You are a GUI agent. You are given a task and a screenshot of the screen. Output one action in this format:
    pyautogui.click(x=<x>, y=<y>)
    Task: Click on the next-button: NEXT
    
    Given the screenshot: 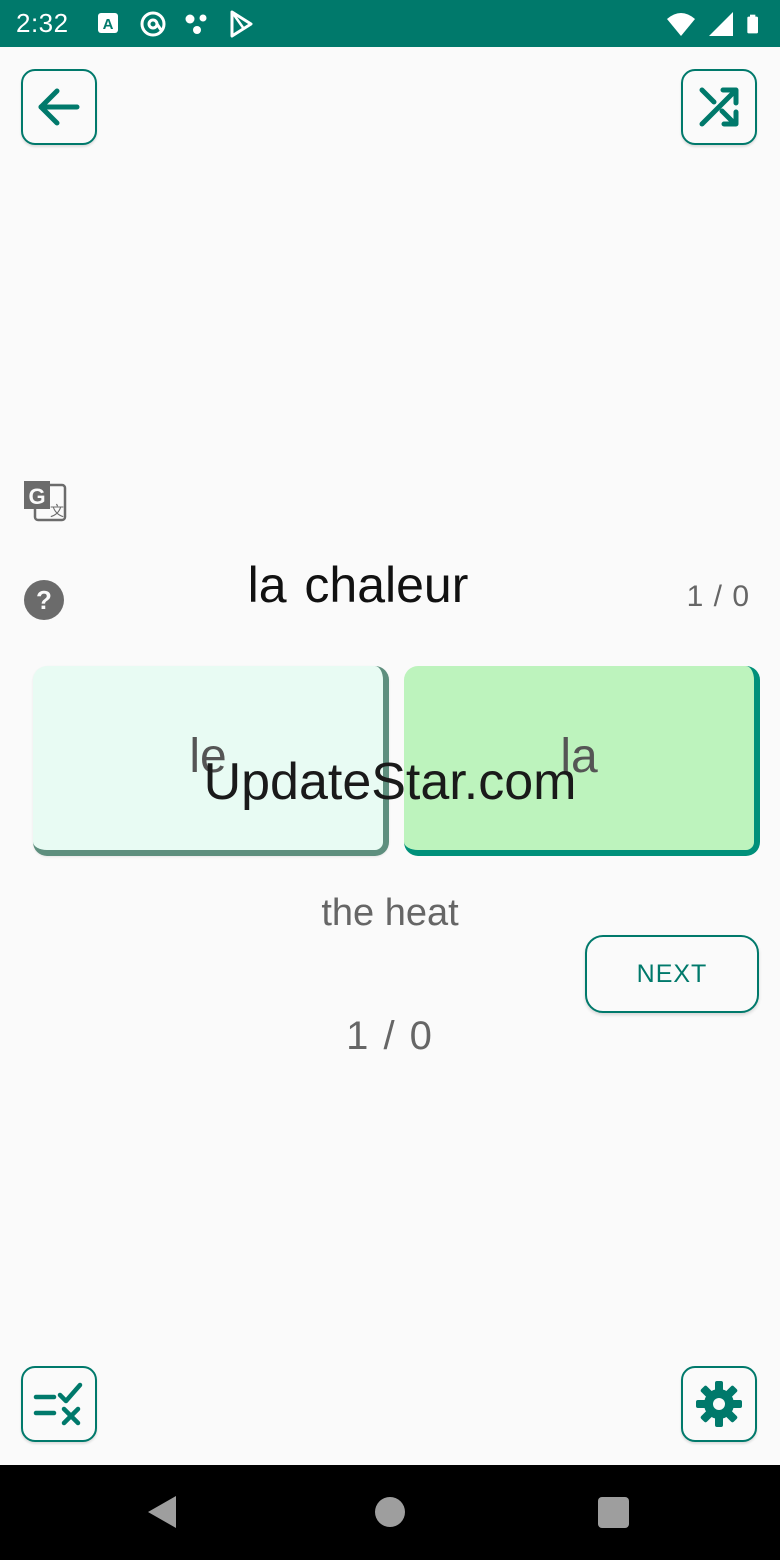 What is the action you would take?
    pyautogui.click(x=672, y=974)
    